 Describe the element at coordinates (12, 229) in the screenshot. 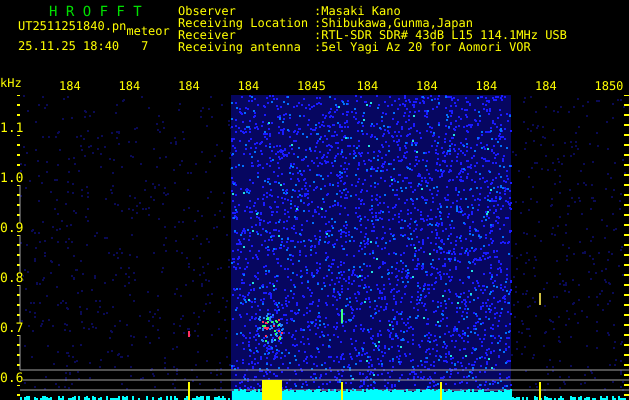

I see `amplitude-label: 0.9` at that location.